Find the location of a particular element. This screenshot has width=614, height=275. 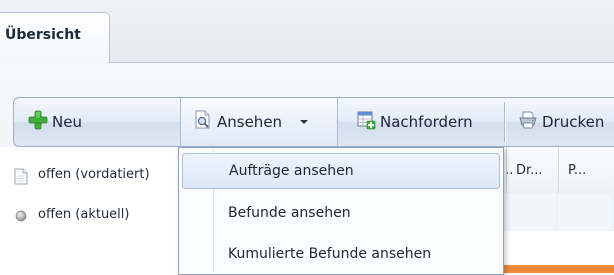

request-more-button: Nachfordern is located at coordinates (426, 122).